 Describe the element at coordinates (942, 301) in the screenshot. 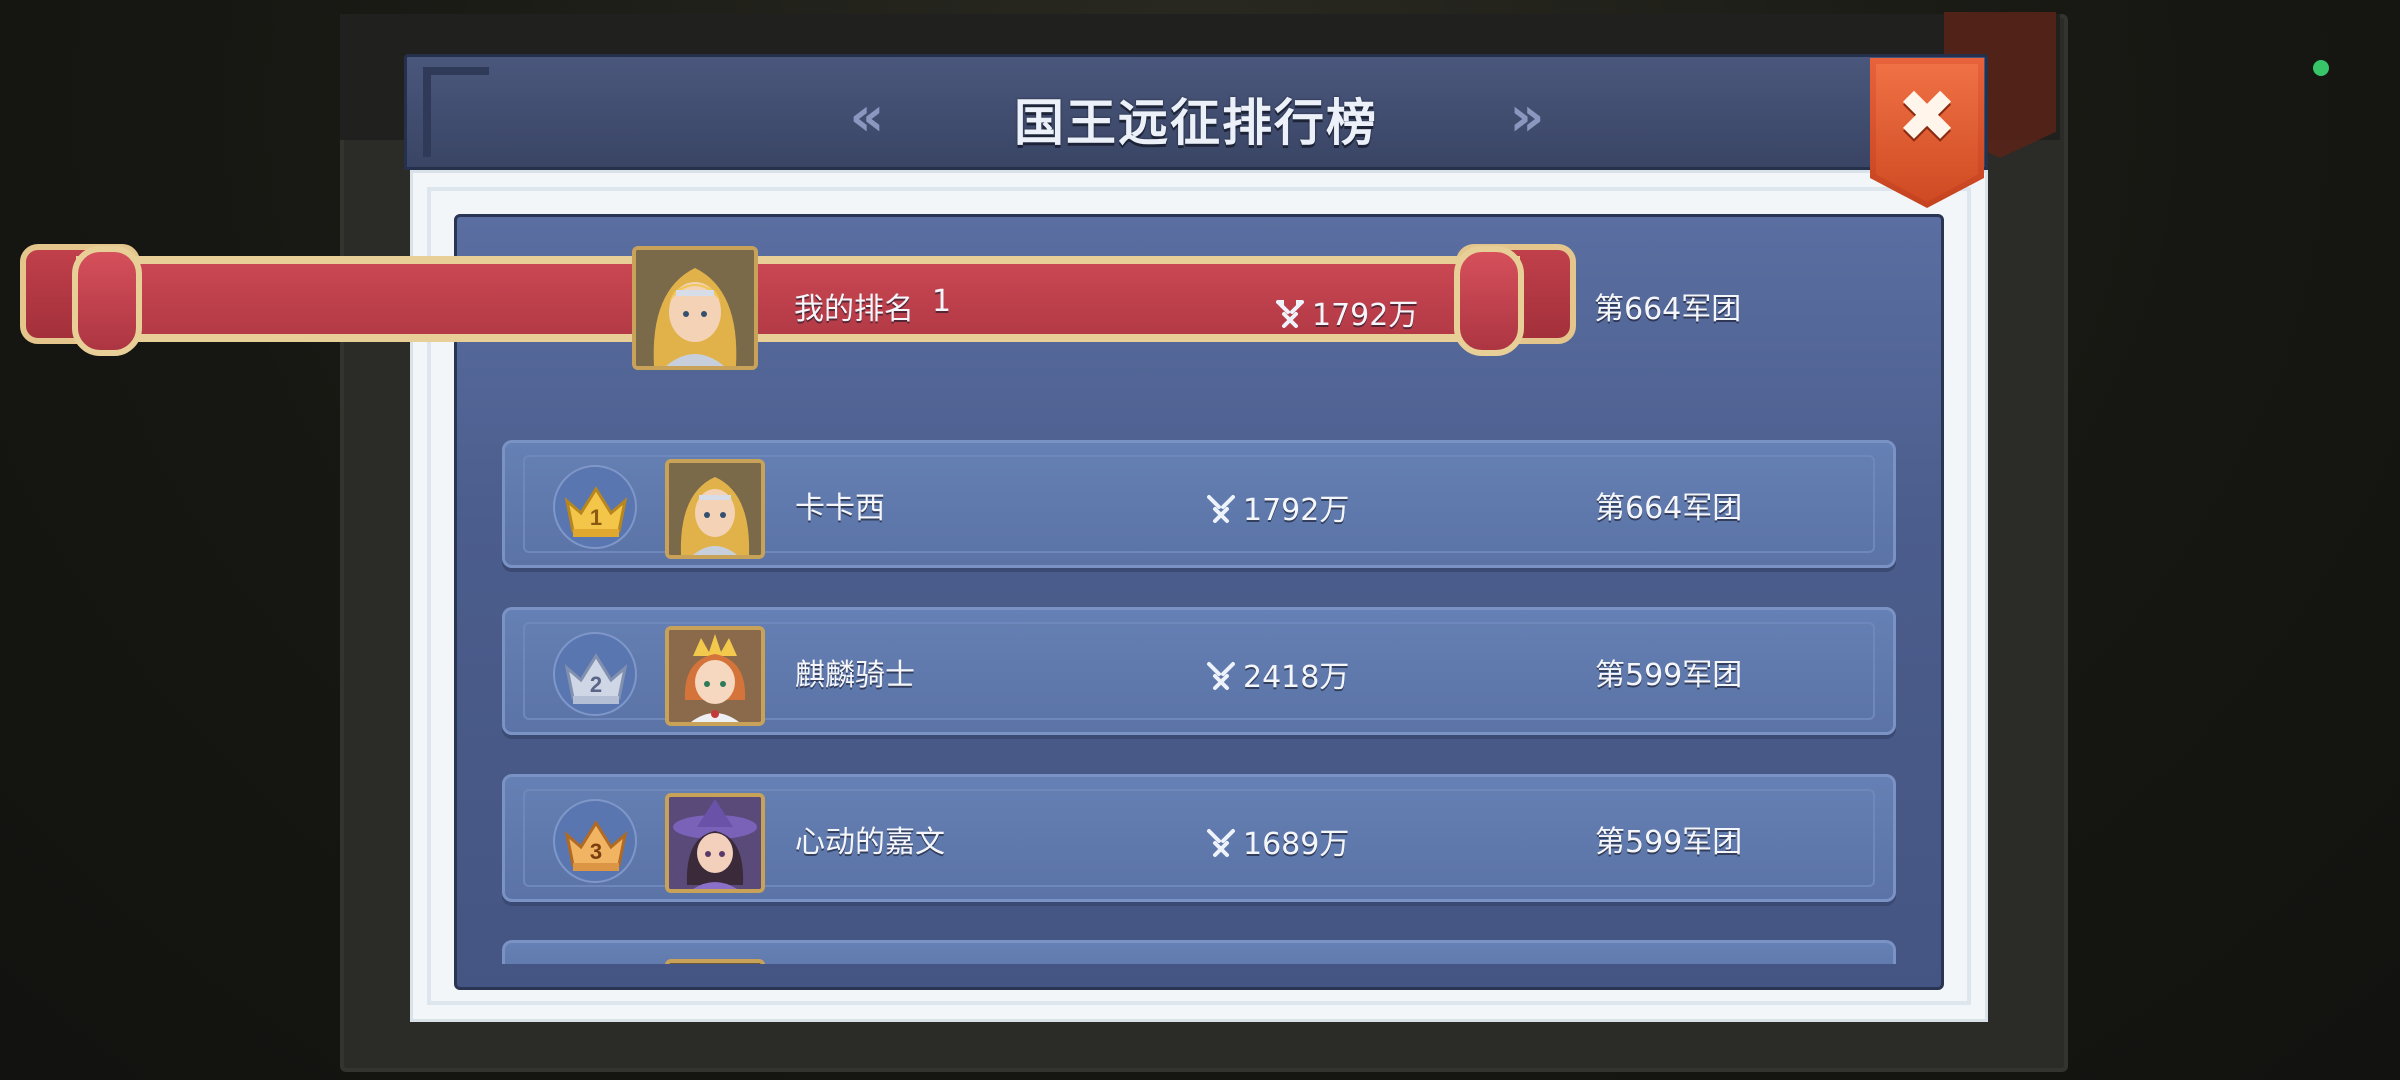

I see `my-rank-value: 1` at that location.